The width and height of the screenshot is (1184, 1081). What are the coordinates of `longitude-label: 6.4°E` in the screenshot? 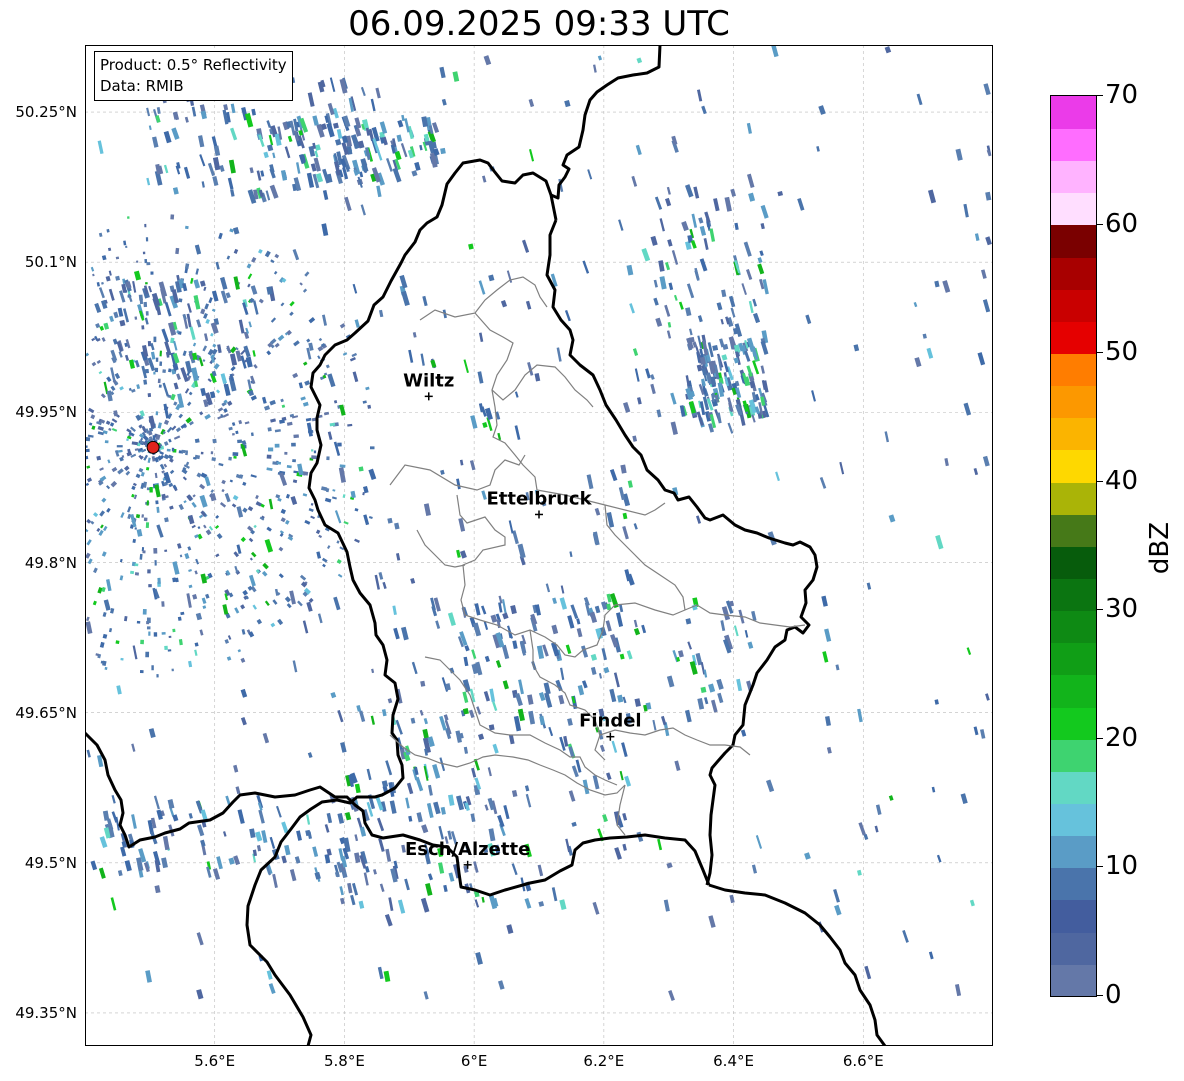 It's located at (733, 1061).